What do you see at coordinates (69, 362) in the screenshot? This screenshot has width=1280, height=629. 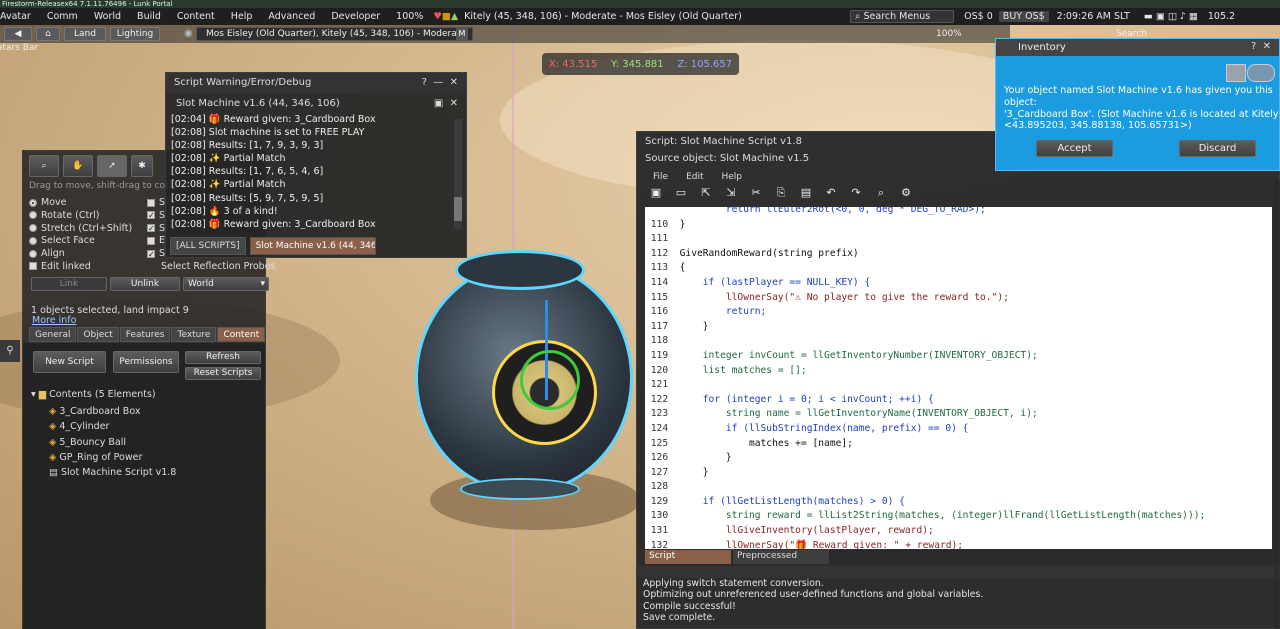 I see `new-script-button: New Script` at bounding box center [69, 362].